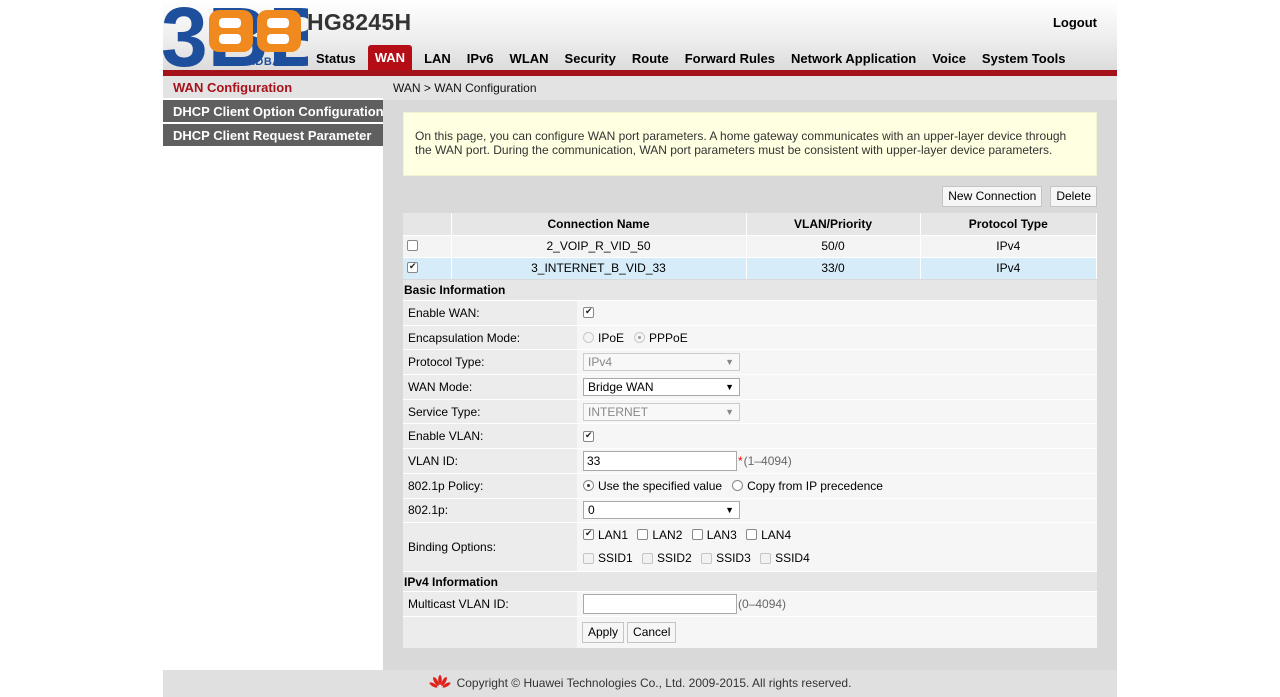 This screenshot has height=697, width=1280. What do you see at coordinates (273, 112) in the screenshot?
I see `sidebar-item-dhcp-client-option: DHCP Client Option Configuration` at bounding box center [273, 112].